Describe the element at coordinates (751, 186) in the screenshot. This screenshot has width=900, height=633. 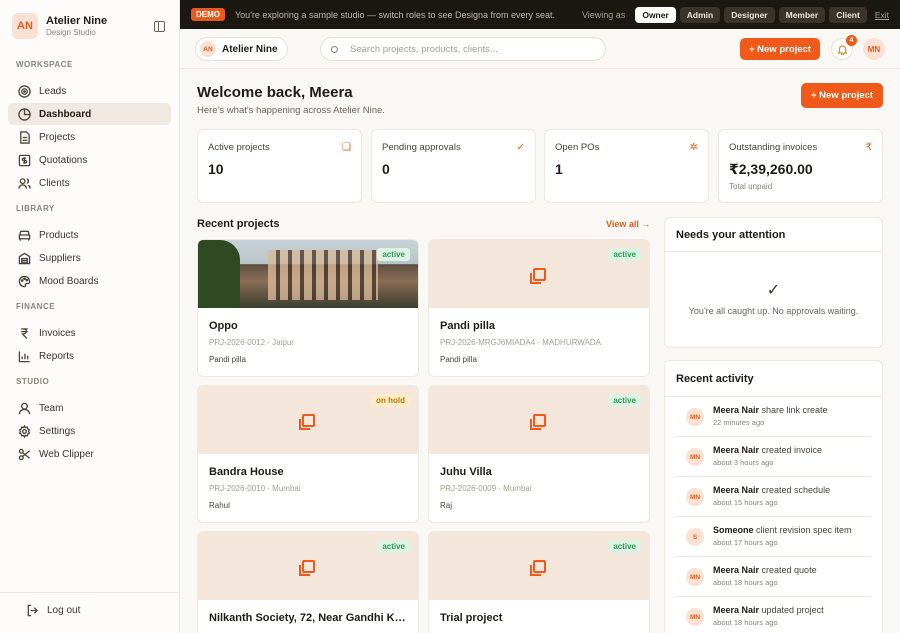
I see `stat-subtext: Total unpaid` at that location.